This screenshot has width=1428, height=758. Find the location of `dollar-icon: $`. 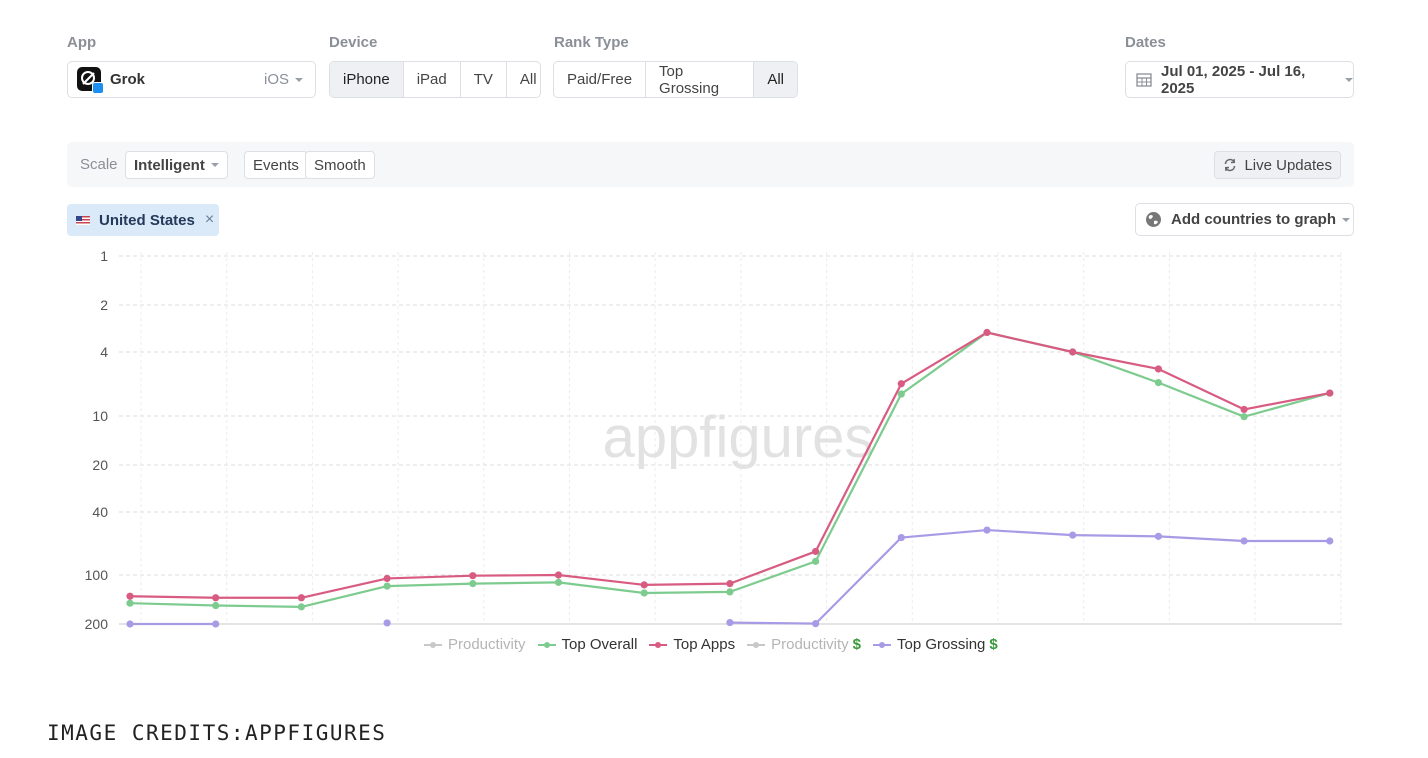

dollar-icon: $ is located at coordinates (856, 644).